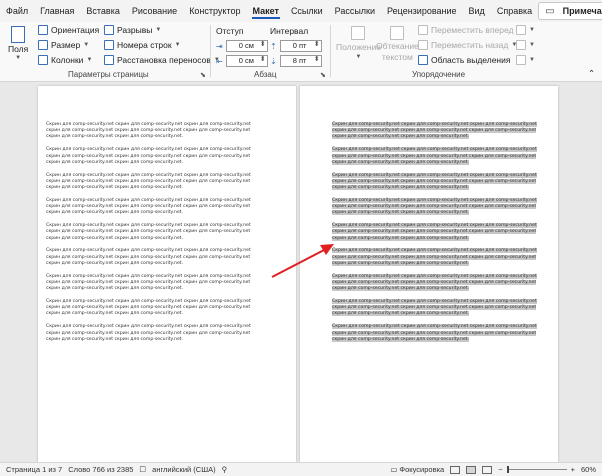  I want to click on tab-insert: Вставка, so click(102, 11).